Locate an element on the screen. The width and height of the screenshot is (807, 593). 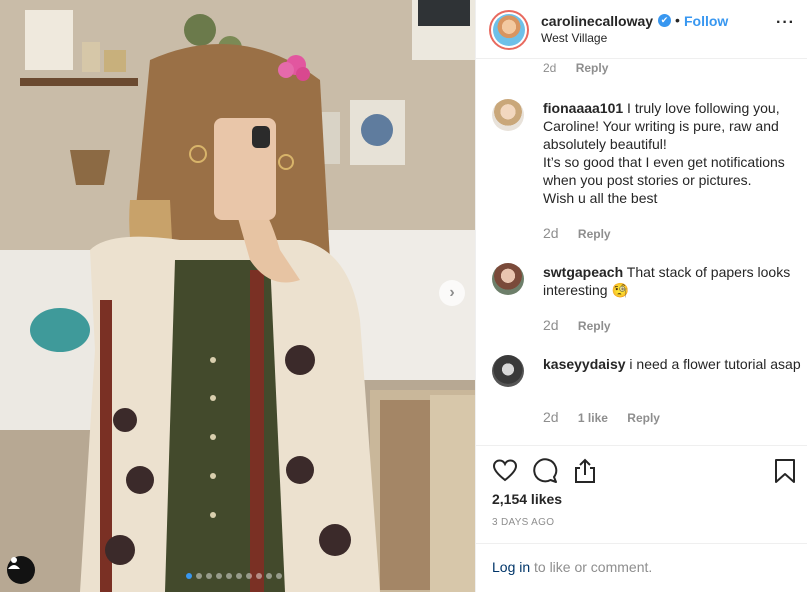
next-photo-button: › is located at coordinates (452, 293).